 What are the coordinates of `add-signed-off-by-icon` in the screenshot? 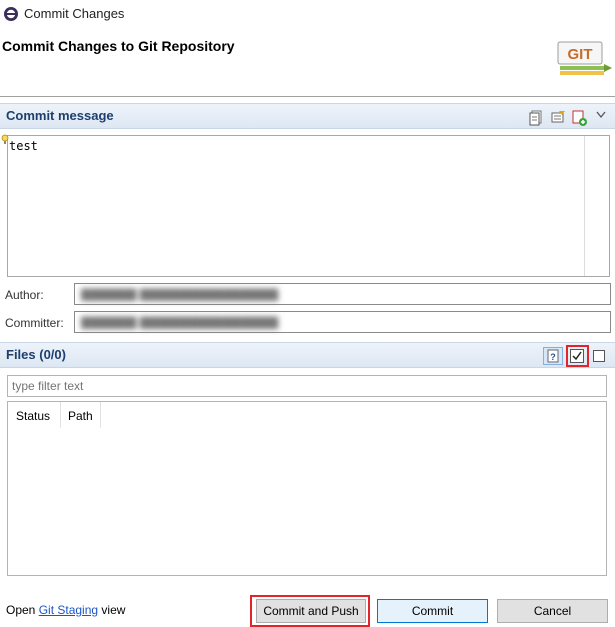 It's located at (558, 117).